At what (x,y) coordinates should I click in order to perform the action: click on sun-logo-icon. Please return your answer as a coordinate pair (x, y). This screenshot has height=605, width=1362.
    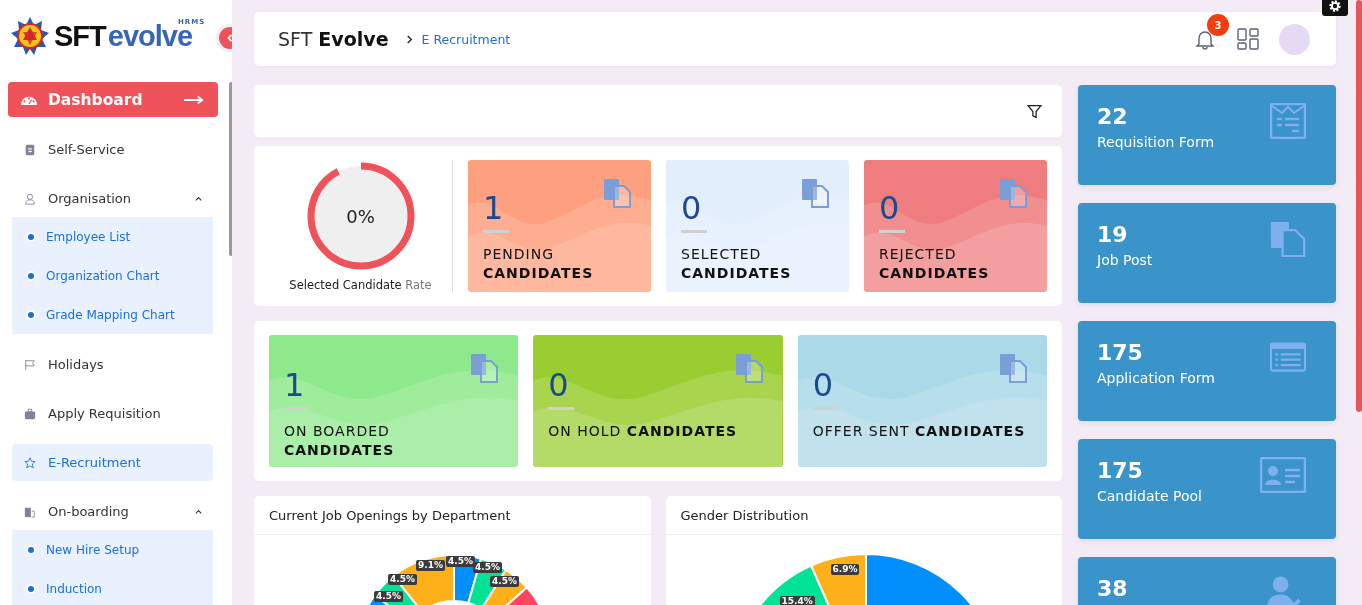
    Looking at the image, I should click on (30, 36).